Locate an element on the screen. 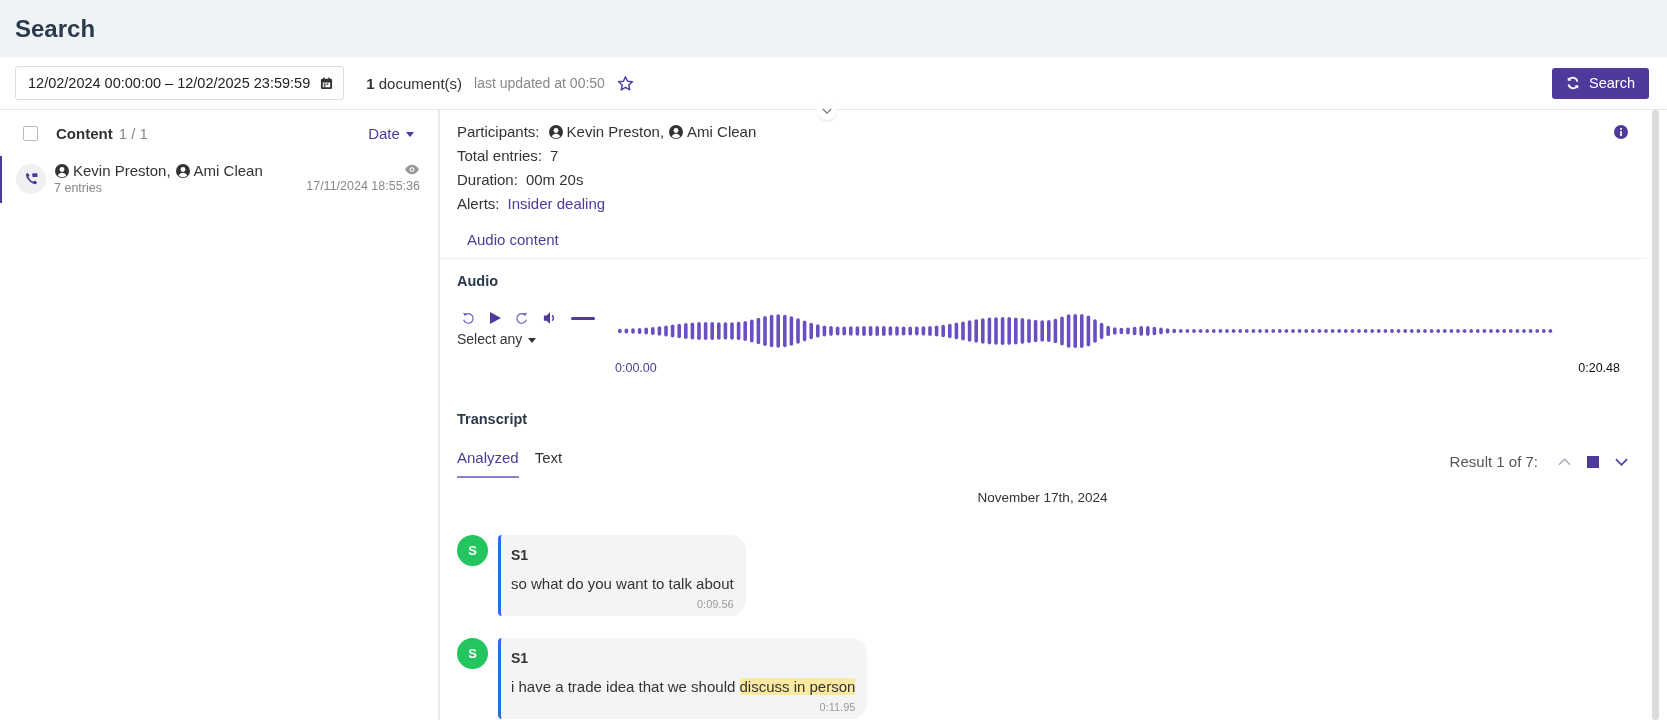  volume-slider is located at coordinates (583, 318).